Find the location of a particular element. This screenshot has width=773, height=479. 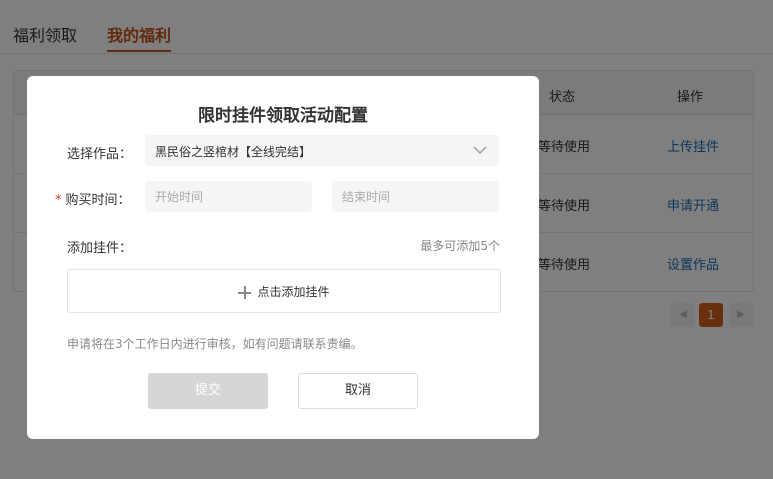

work-select: 黑民俗之竖棺材【全线完结】 is located at coordinates (322, 150).